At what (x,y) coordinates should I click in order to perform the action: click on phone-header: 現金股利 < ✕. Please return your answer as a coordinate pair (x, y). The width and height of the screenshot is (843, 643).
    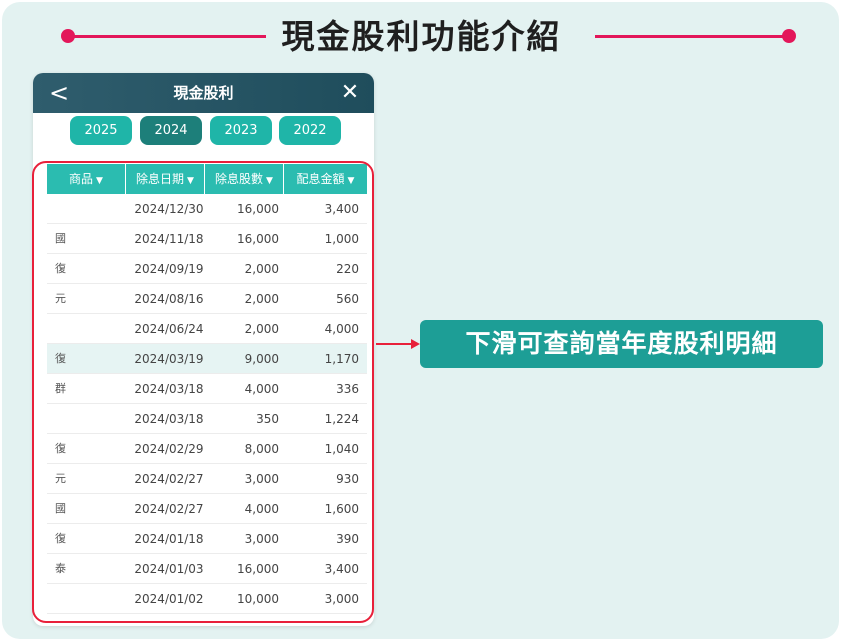
    Looking at the image, I should click on (203, 93).